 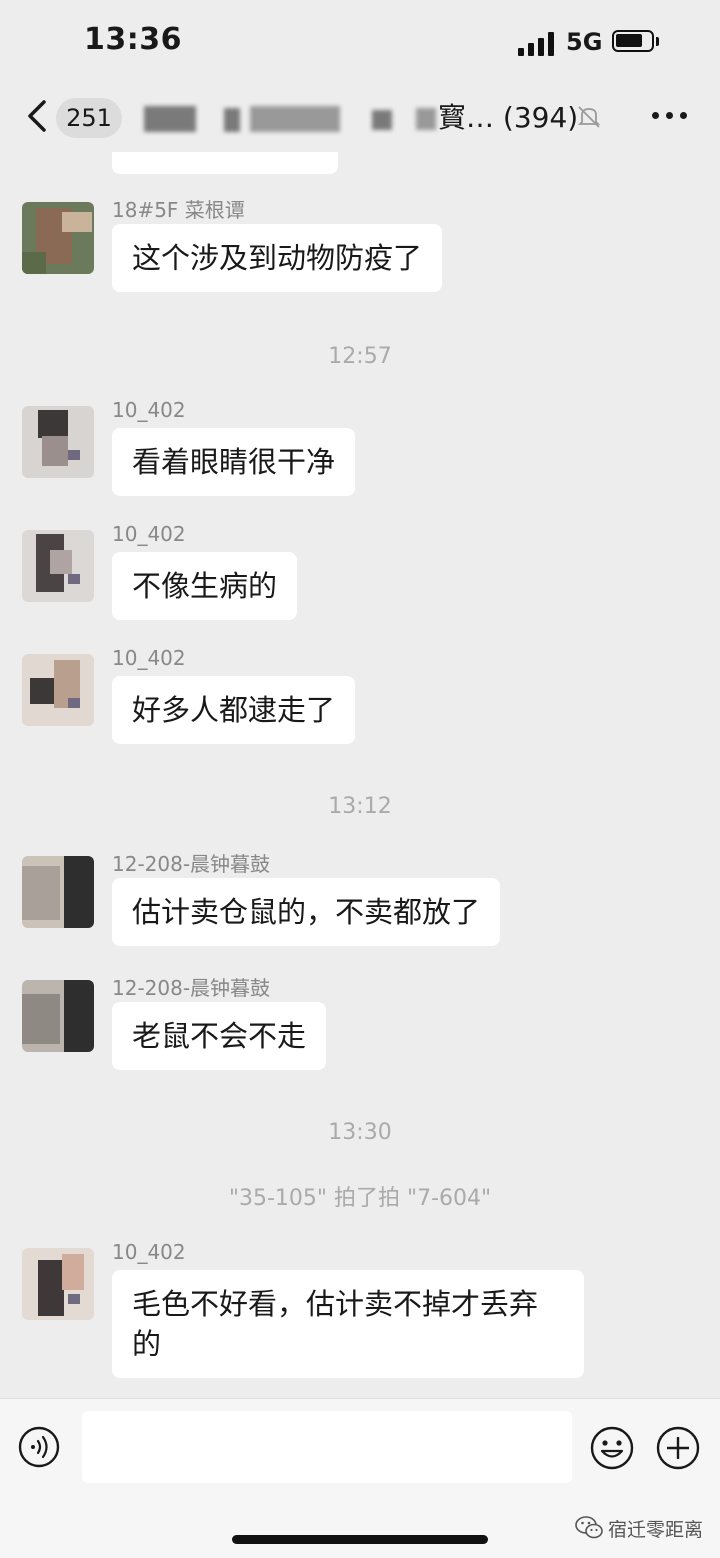 I want to click on message-bubble: 不像生病的, so click(x=205, y=586).